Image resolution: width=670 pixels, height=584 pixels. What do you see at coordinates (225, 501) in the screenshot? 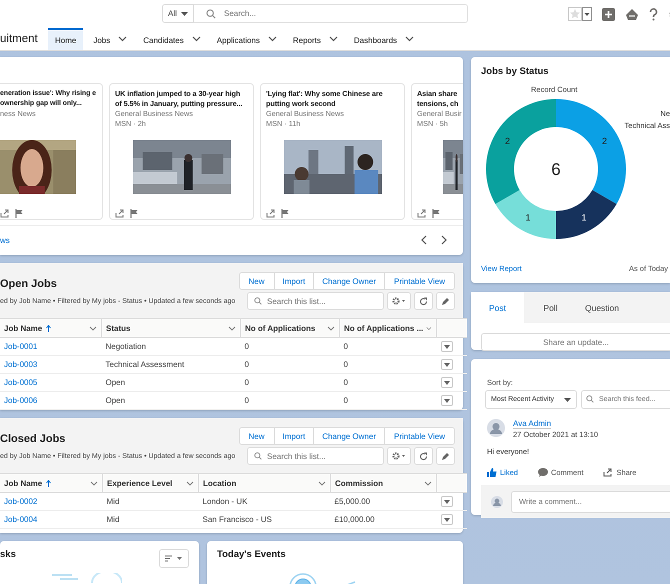
I see `table-cell: London - UK` at bounding box center [225, 501].